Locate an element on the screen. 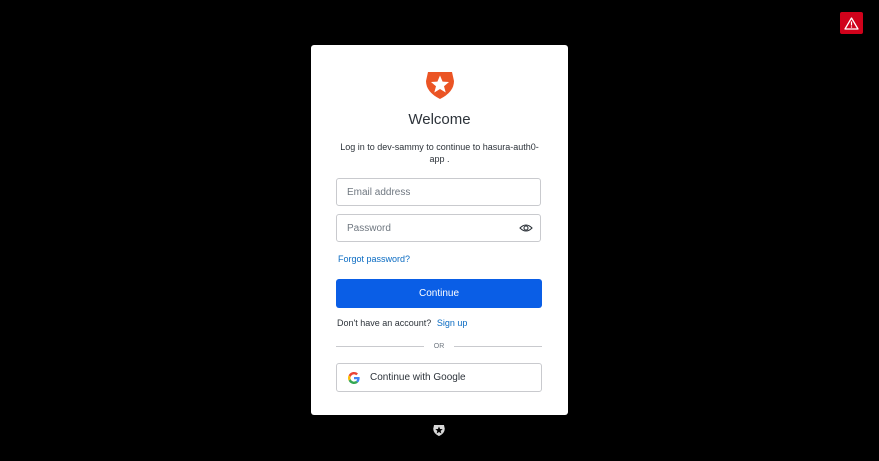  email-field is located at coordinates (438, 192).